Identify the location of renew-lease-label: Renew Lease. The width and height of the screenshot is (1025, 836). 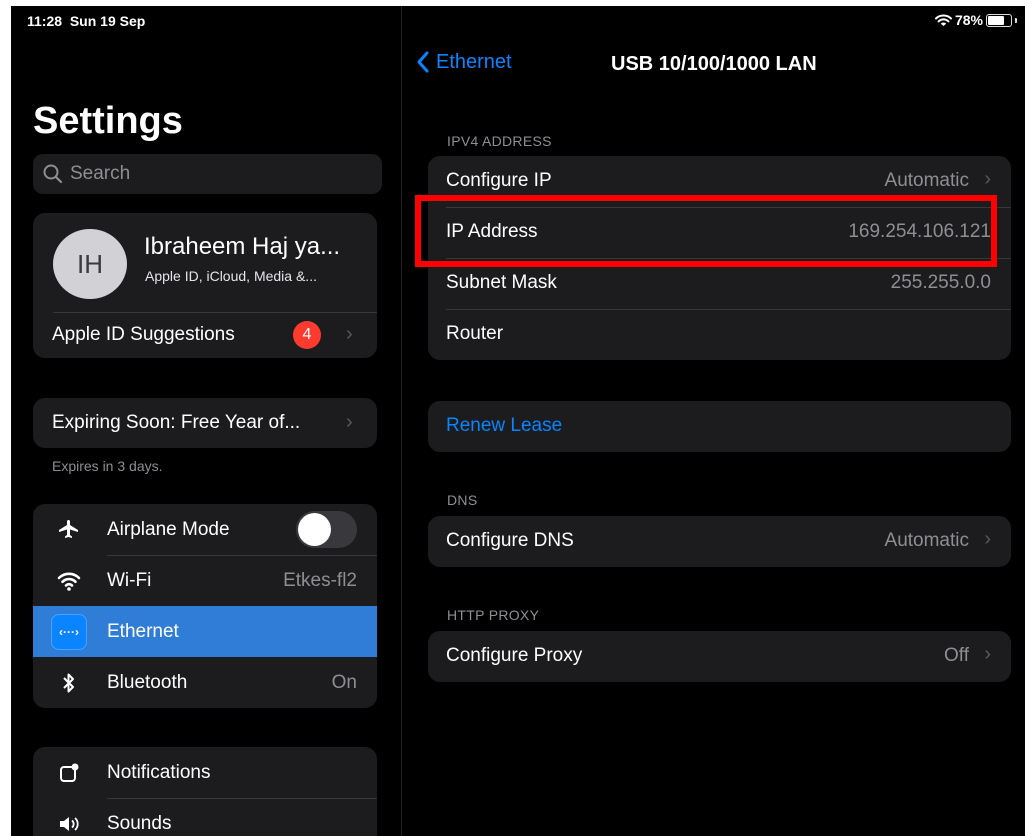
(504, 425).